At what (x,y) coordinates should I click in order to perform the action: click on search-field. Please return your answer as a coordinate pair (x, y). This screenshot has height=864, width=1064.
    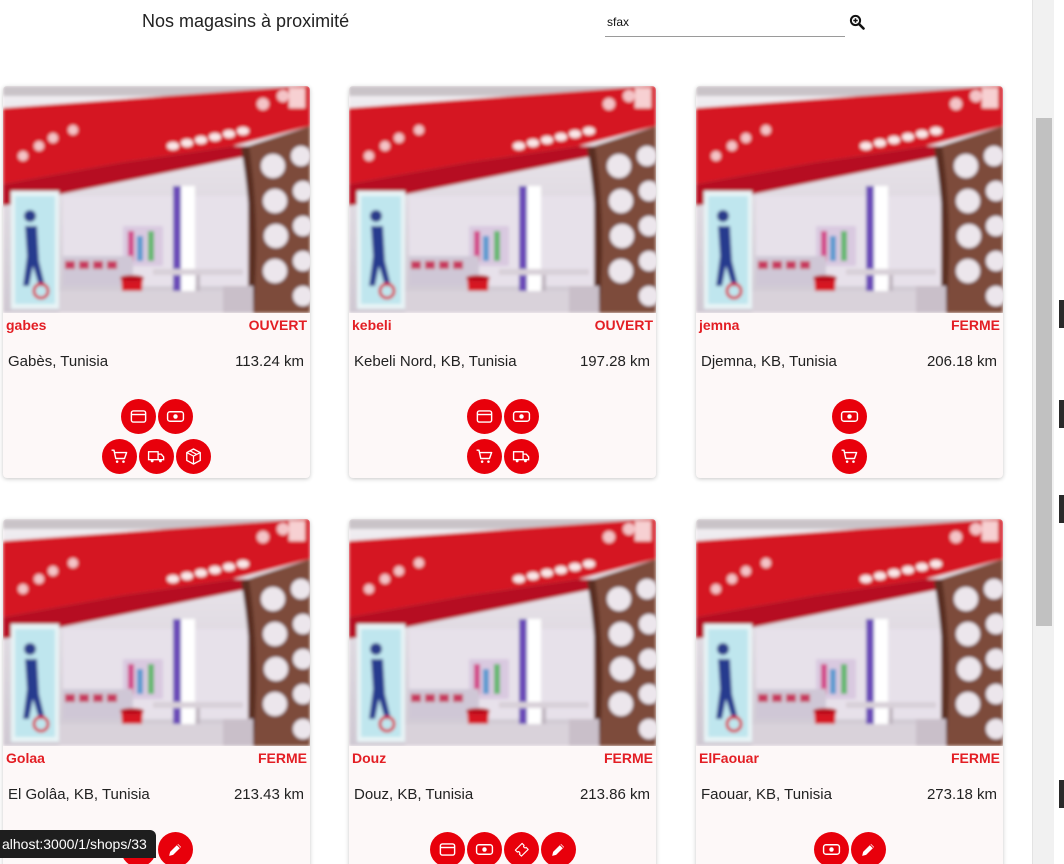
    Looking at the image, I should click on (725, 23).